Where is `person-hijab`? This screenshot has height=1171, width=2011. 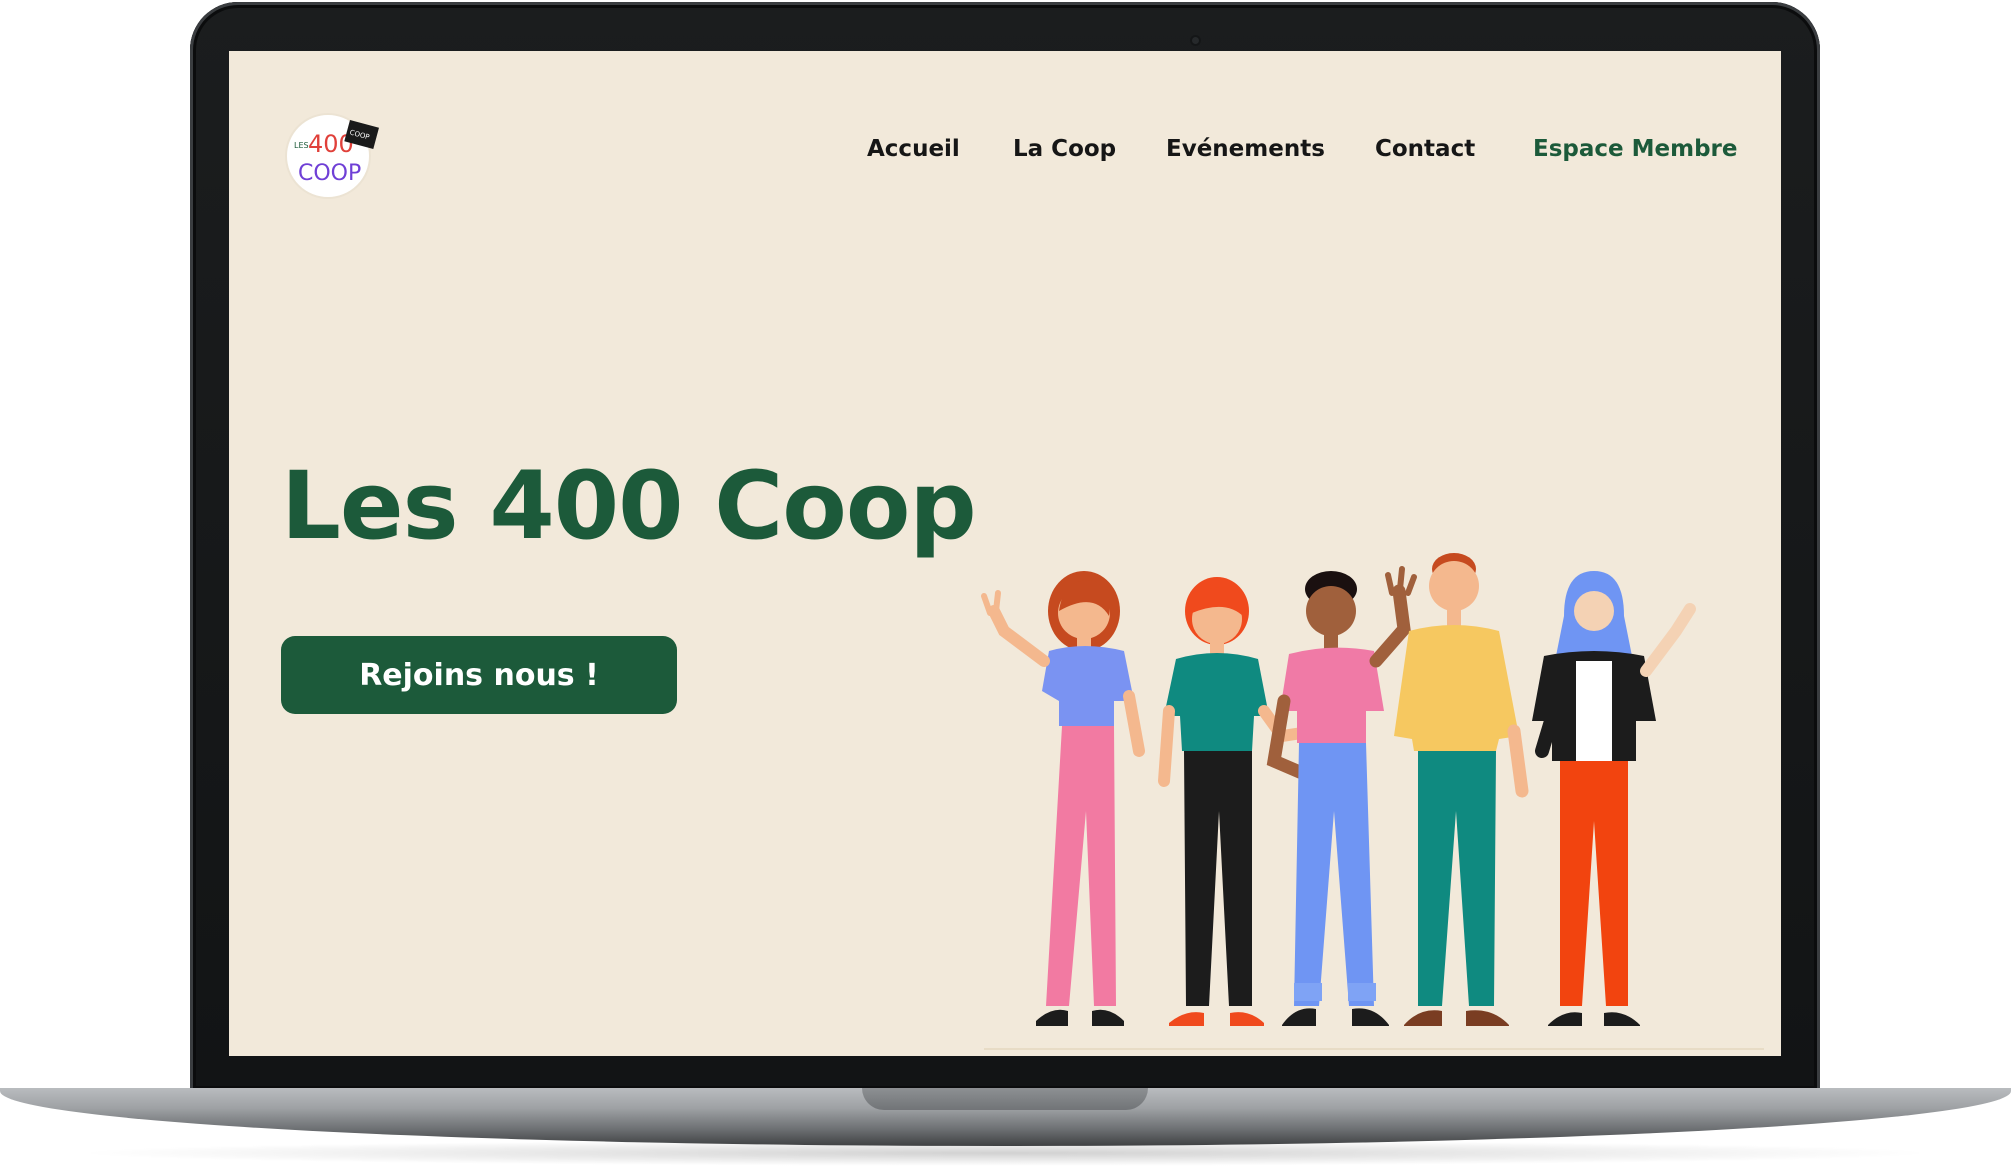 person-hijab is located at coordinates (1614, 798).